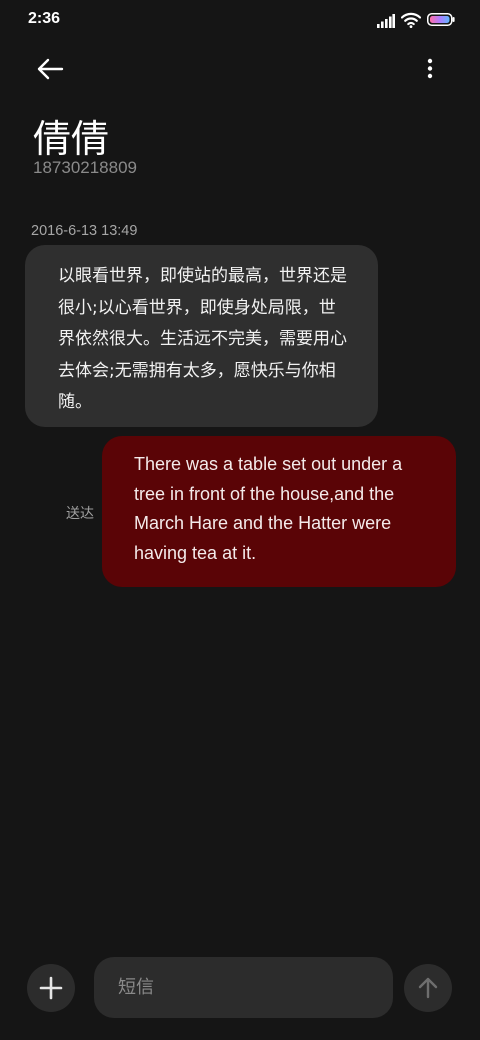 Image resolution: width=480 pixels, height=1040 pixels. Describe the element at coordinates (85, 167) in the screenshot. I see `contact-number: 18730218809` at that location.